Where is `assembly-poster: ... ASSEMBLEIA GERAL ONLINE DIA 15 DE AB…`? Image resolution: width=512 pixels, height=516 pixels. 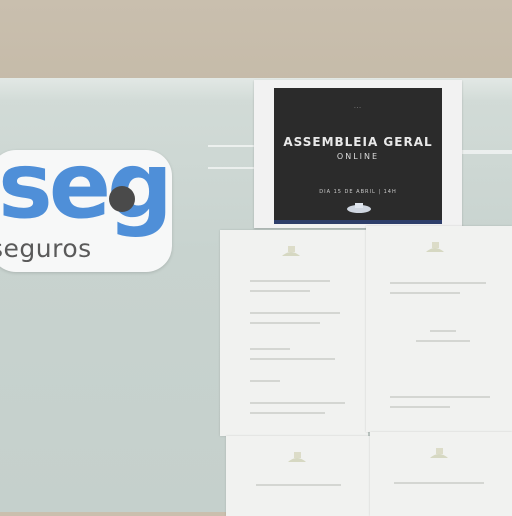 assembly-poster: ... ASSEMBLEIA GERAL ONLINE DIA 15 DE AB… is located at coordinates (358, 154).